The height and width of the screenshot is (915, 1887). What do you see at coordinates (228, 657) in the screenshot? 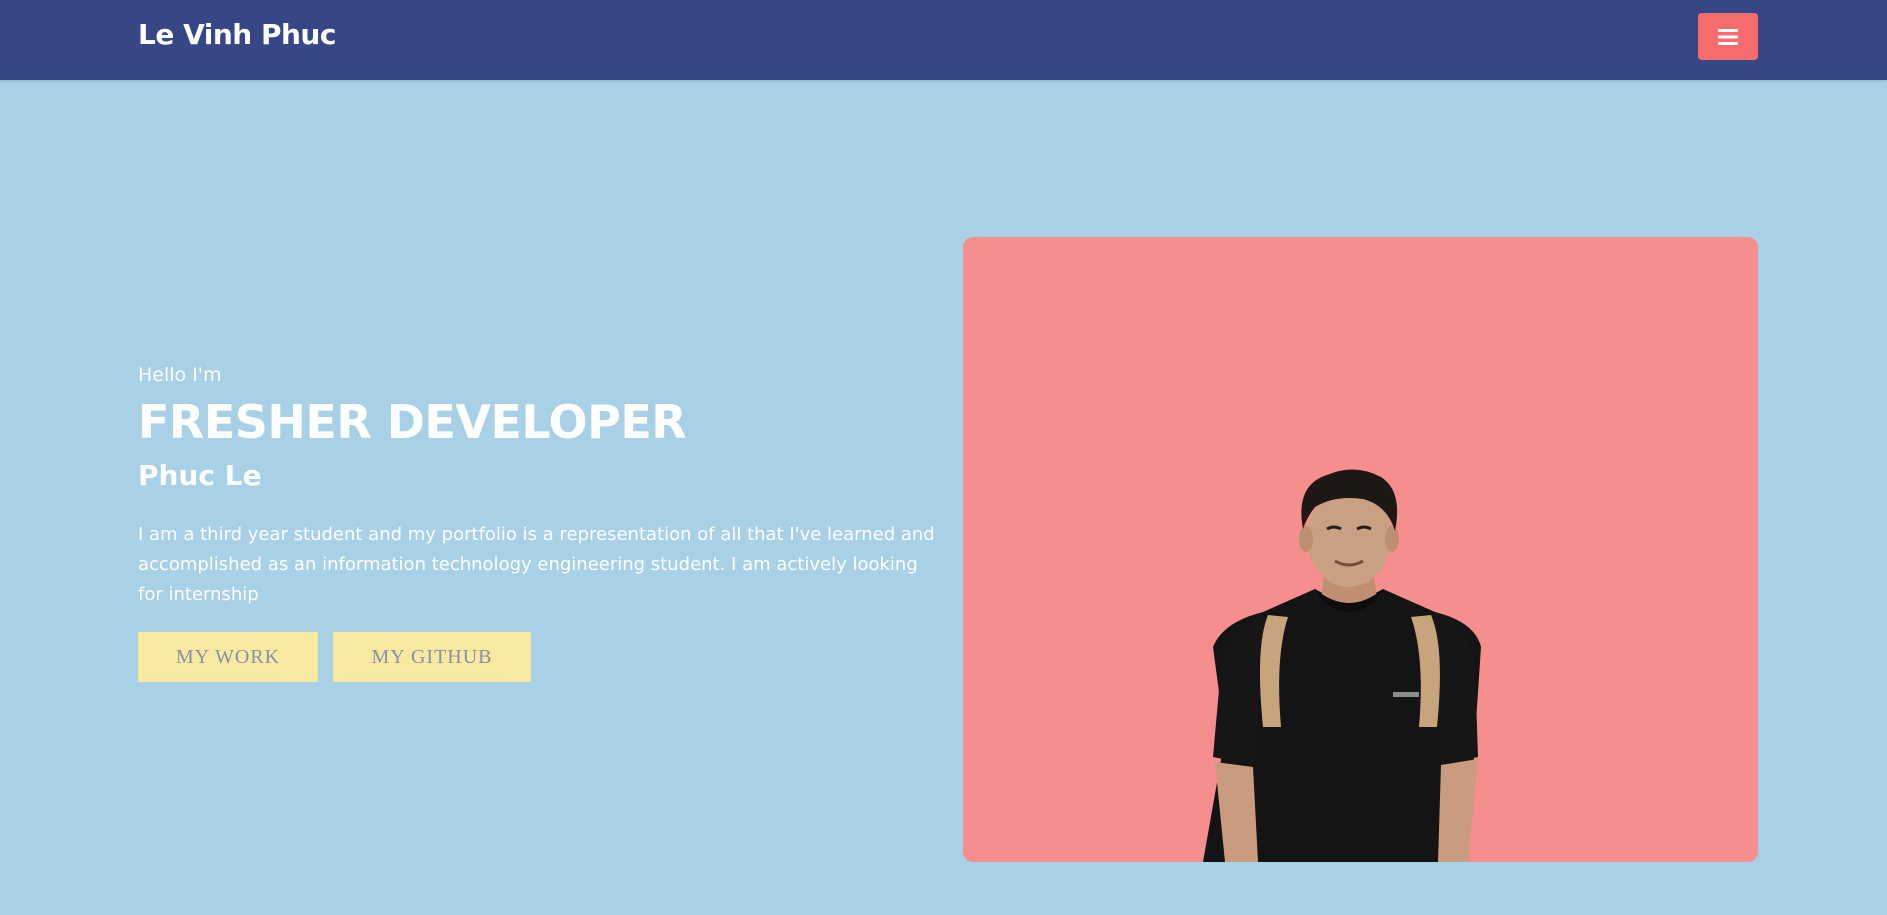
I see `my-work-button: MY WORK` at bounding box center [228, 657].